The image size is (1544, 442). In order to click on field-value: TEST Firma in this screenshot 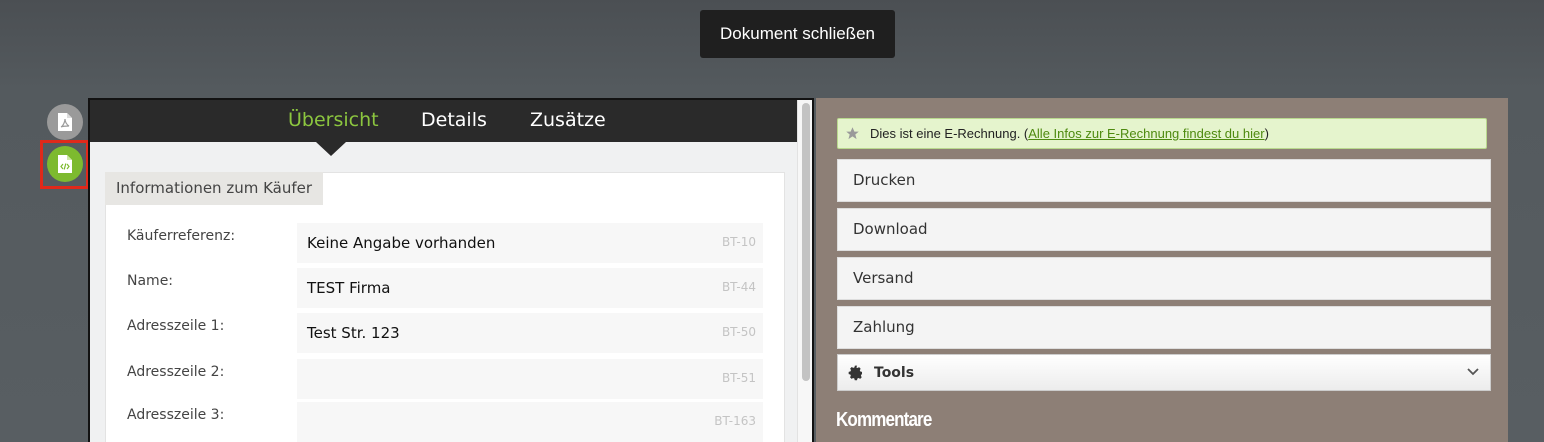, I will do `click(349, 288)`.